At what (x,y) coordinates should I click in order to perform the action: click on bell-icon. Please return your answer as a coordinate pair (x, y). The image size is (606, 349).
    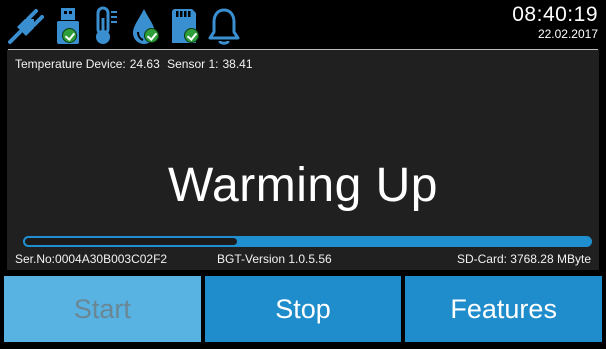
    Looking at the image, I should click on (224, 26).